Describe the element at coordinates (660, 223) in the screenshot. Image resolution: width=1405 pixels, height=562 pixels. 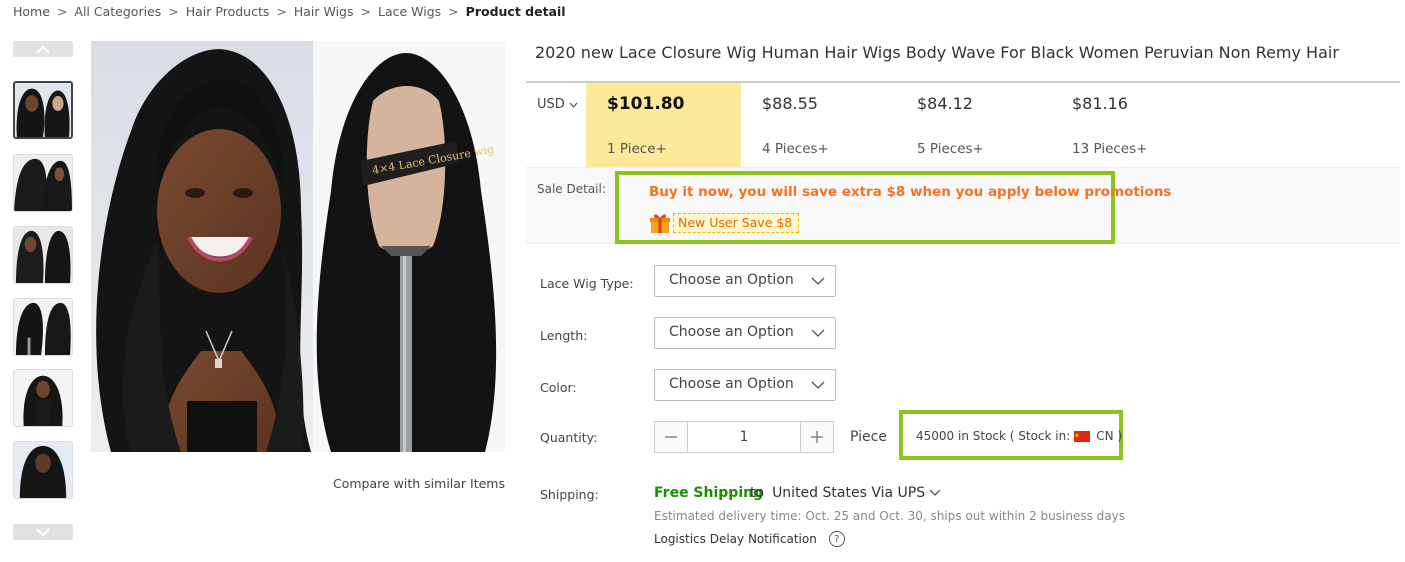
I see `gift-icon` at that location.